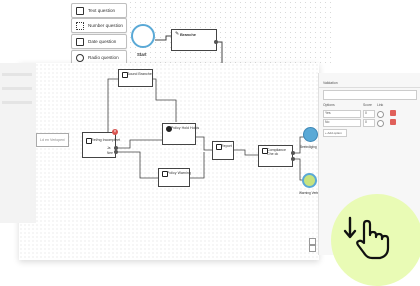 Image resolution: width=420 pixels, height=286 pixels. I want to click on end-node-bottom, so click(309, 180).